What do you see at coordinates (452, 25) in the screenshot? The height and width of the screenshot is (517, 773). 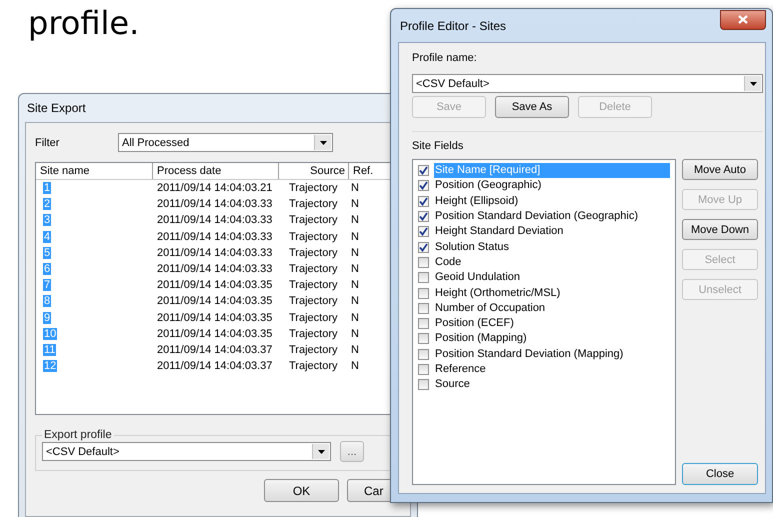 I see `window-title: Profile Editor - Sites` at bounding box center [452, 25].